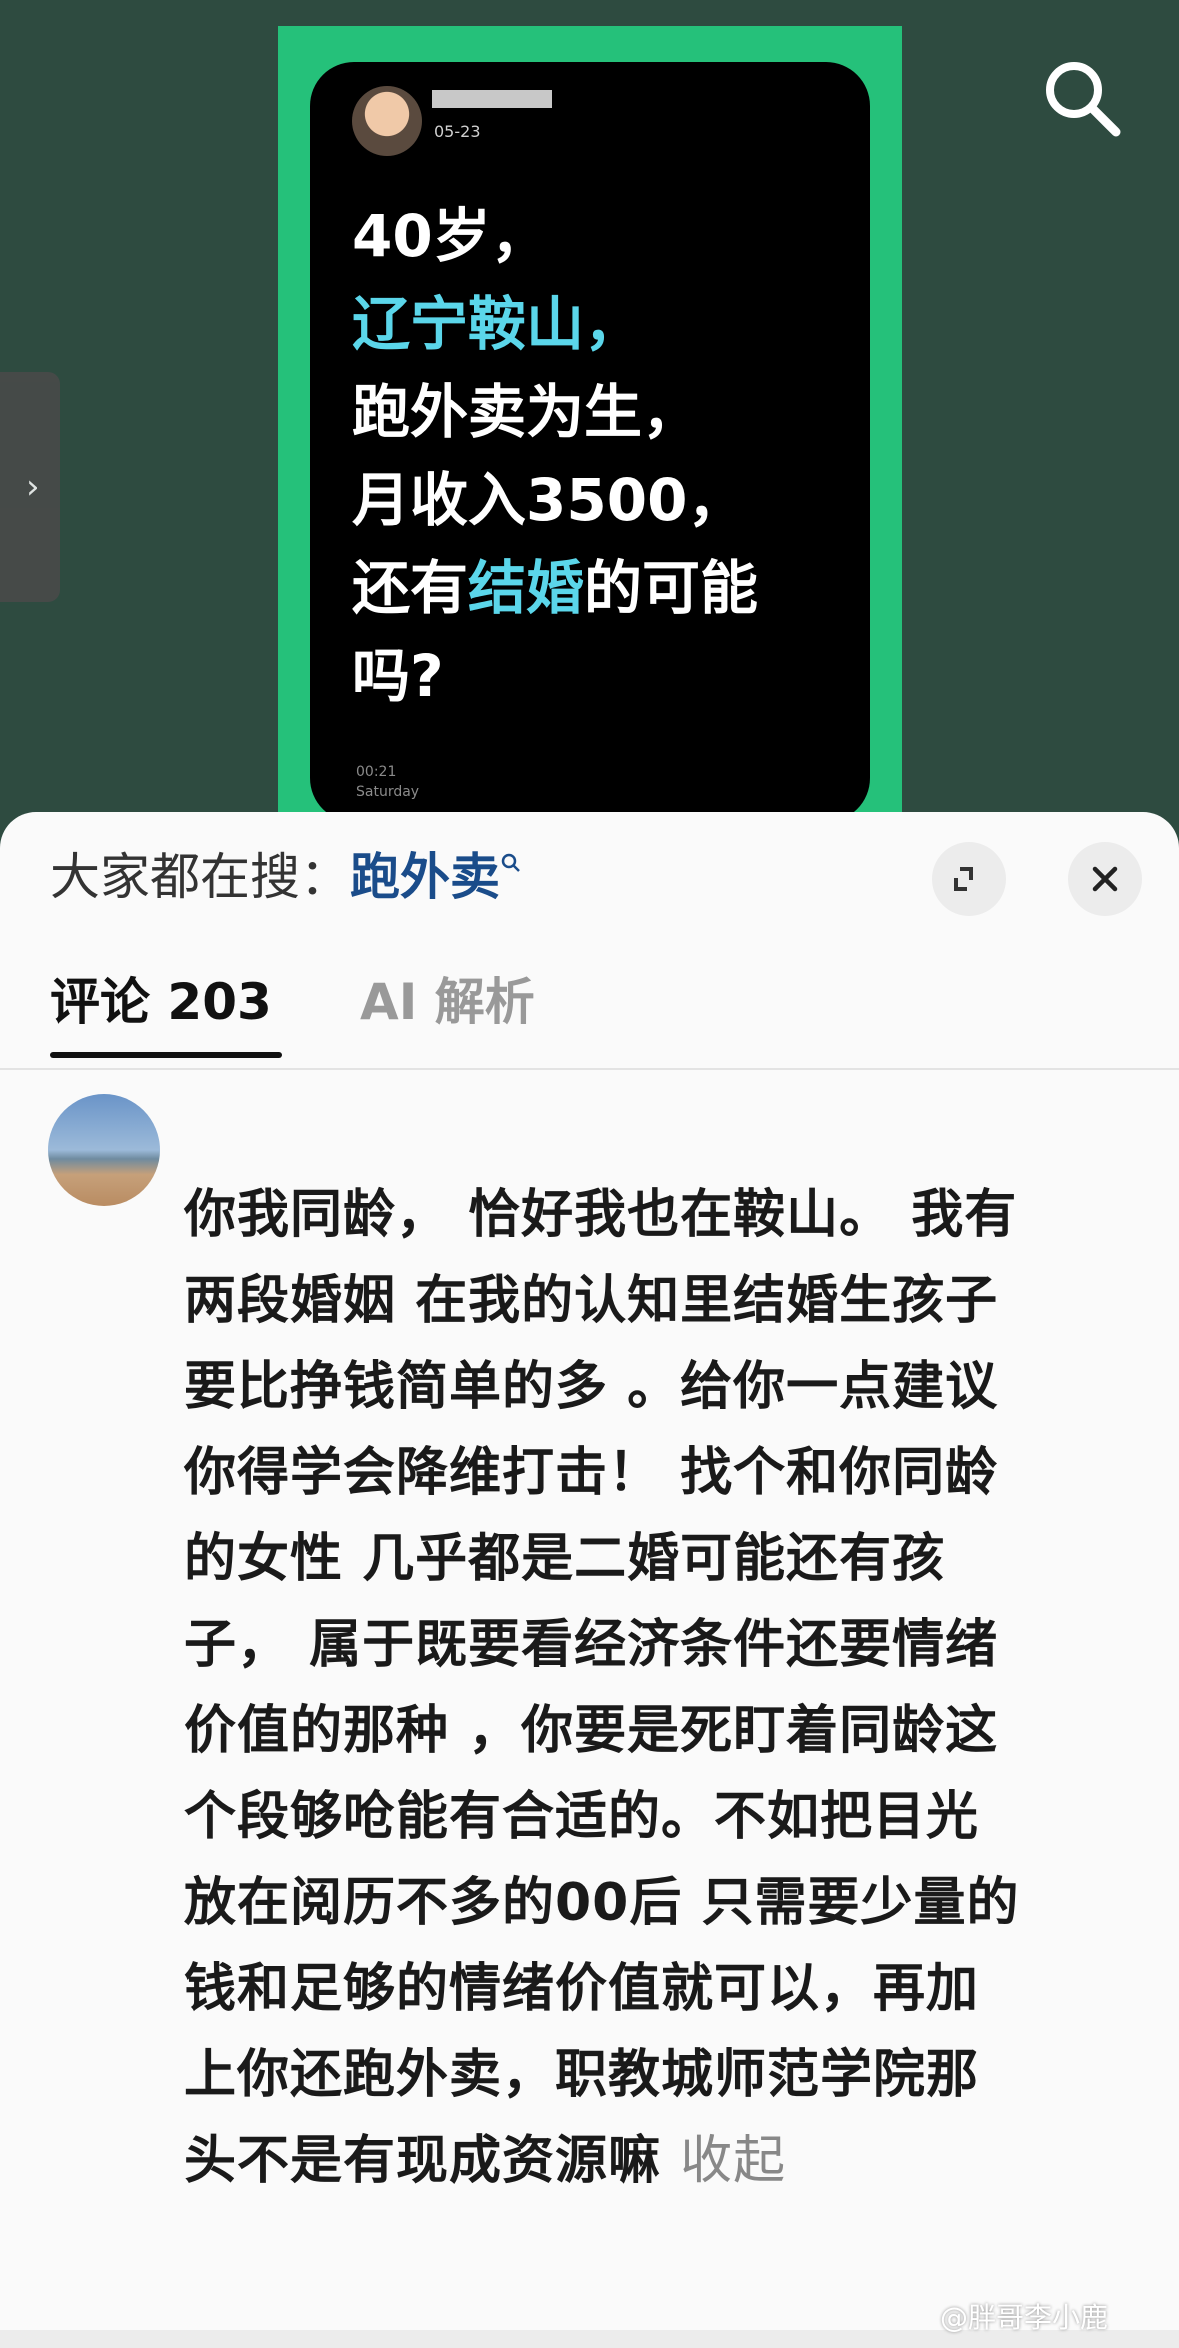 This screenshot has height=2348, width=1179. What do you see at coordinates (591, 1301) in the screenshot?
I see `comment-line: 两段婚姻 在我的认知里结婚生孩子` at bounding box center [591, 1301].